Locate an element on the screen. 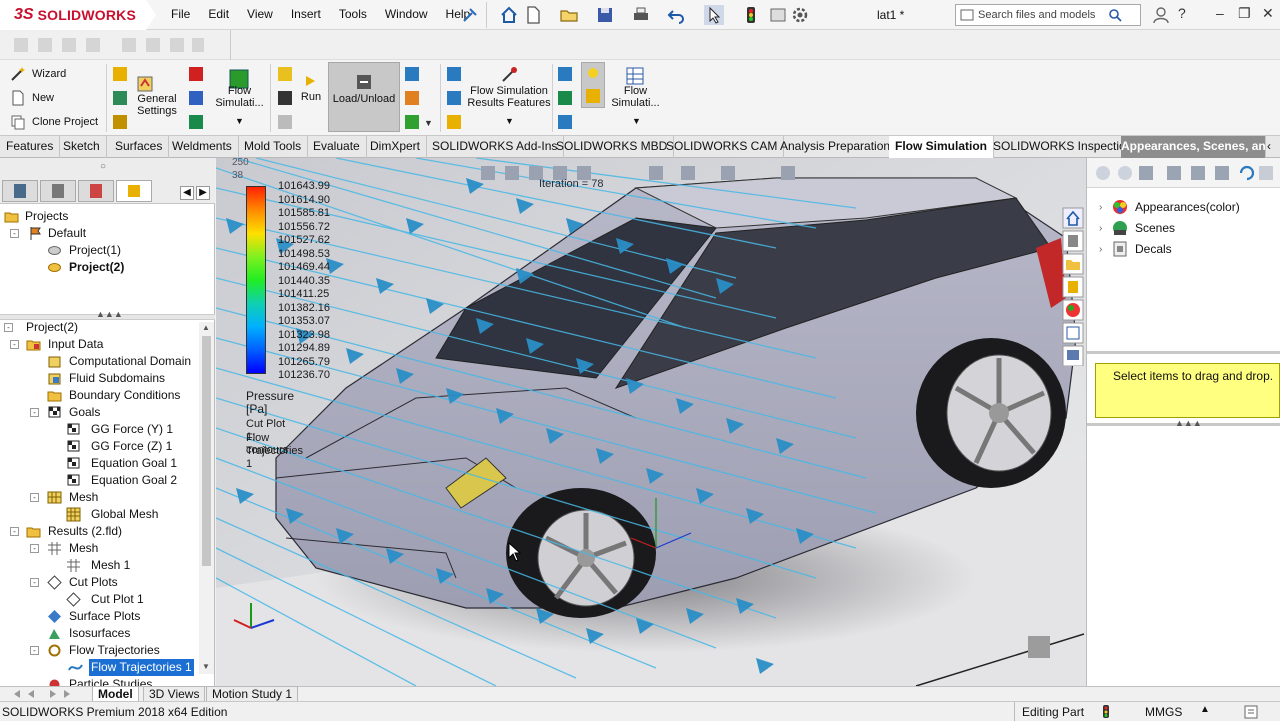 Image resolution: width=1280 pixels, height=721 pixels. pane-splitter-lower: ▲▲▲ is located at coordinates (1183, 423).